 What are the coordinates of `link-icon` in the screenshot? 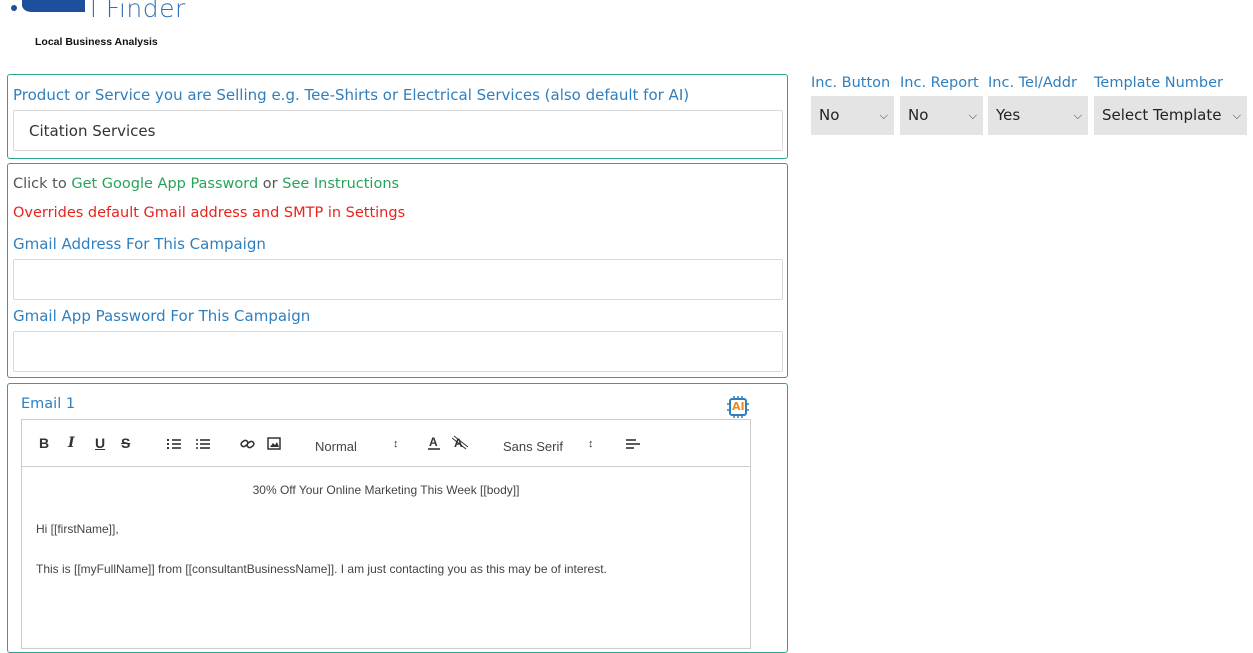 It's located at (247, 444).